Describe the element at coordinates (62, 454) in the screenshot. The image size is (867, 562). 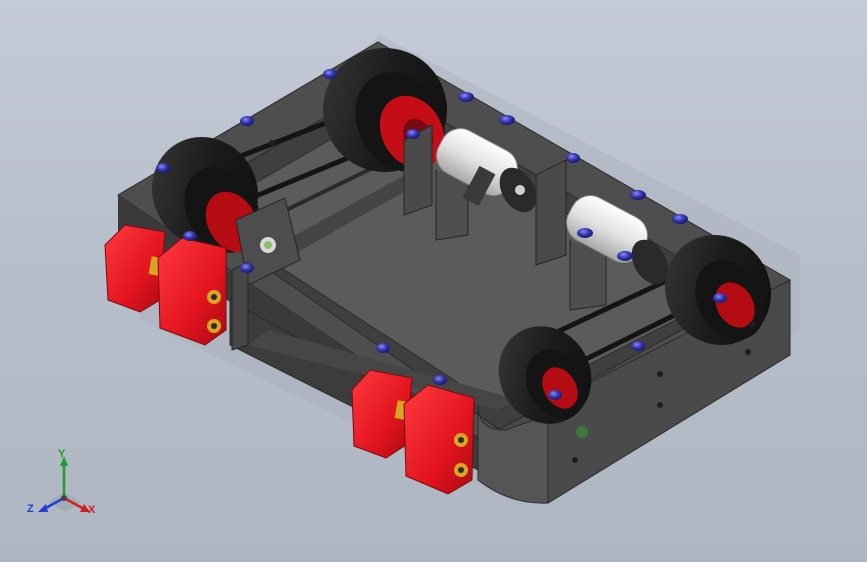
I see `axis-y-label: Y` at that location.